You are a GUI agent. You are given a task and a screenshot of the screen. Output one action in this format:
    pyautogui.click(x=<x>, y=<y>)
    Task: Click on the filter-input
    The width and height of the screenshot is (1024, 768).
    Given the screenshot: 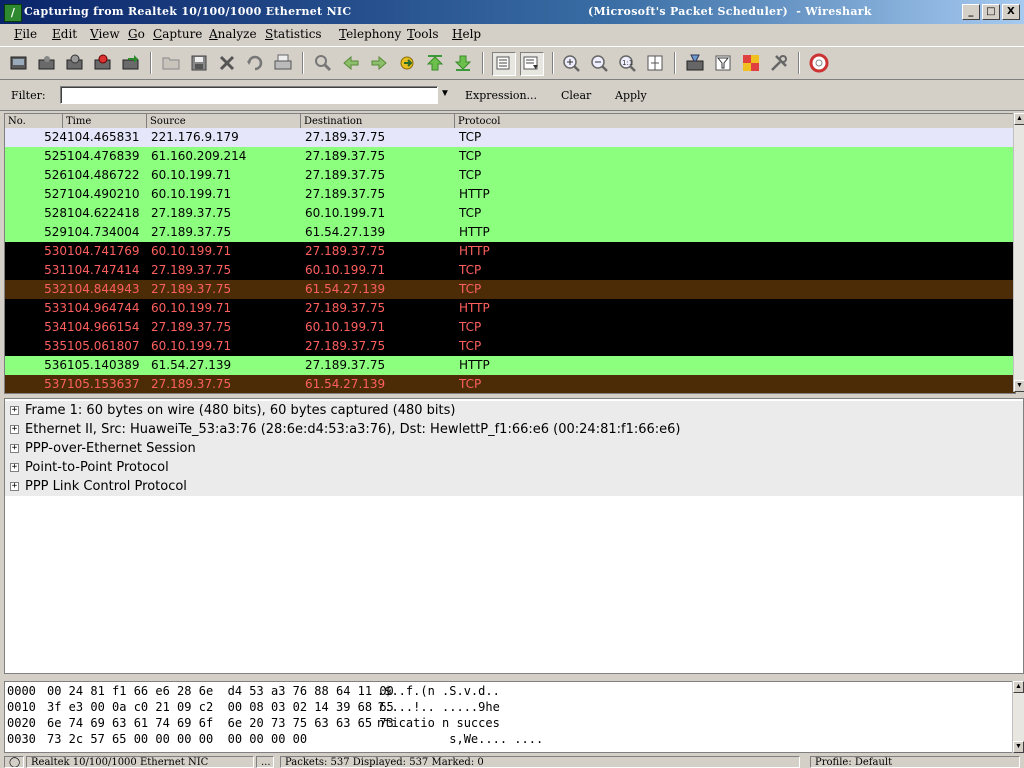 What is the action you would take?
    pyautogui.click(x=249, y=95)
    